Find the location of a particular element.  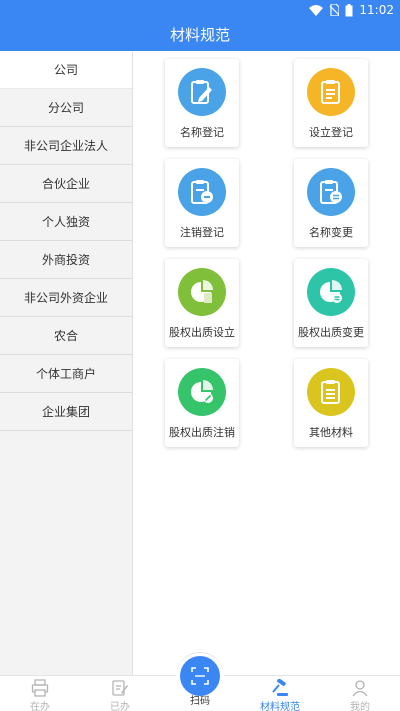

user-icon is located at coordinates (360, 688).